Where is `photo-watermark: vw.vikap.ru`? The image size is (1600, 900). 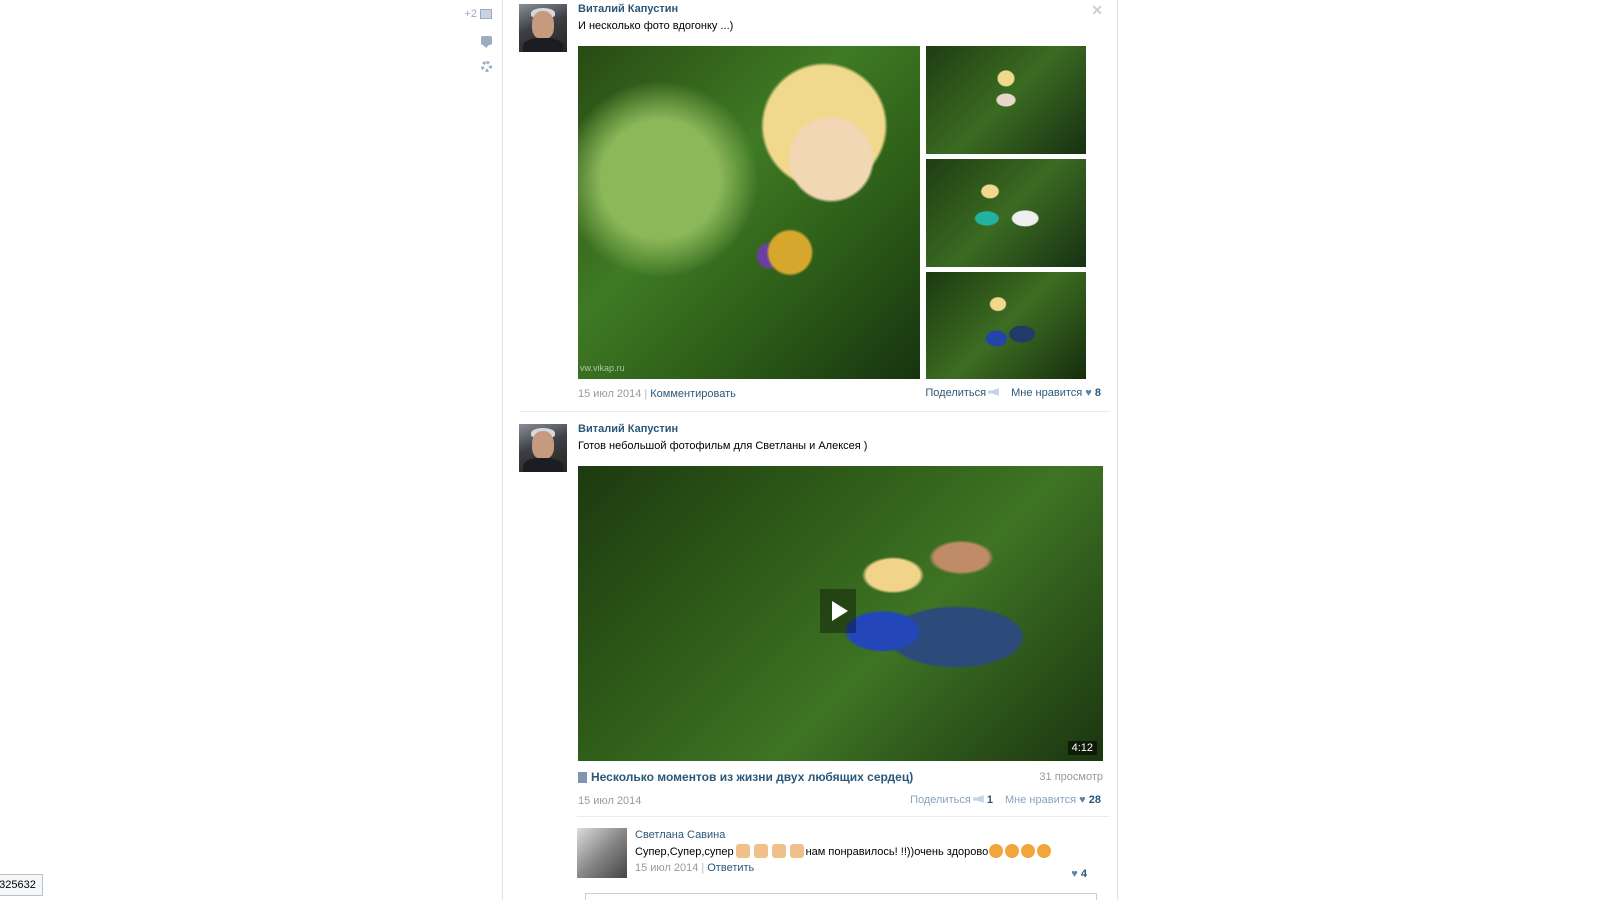 photo-watermark: vw.vikap.ru is located at coordinates (602, 368).